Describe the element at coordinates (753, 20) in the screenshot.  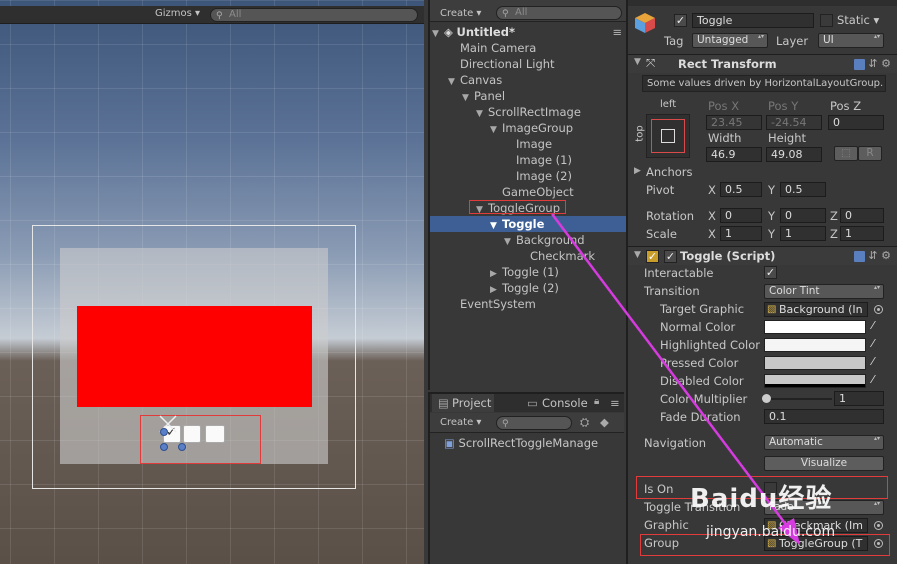
I see `object-name-field: Toggle` at that location.